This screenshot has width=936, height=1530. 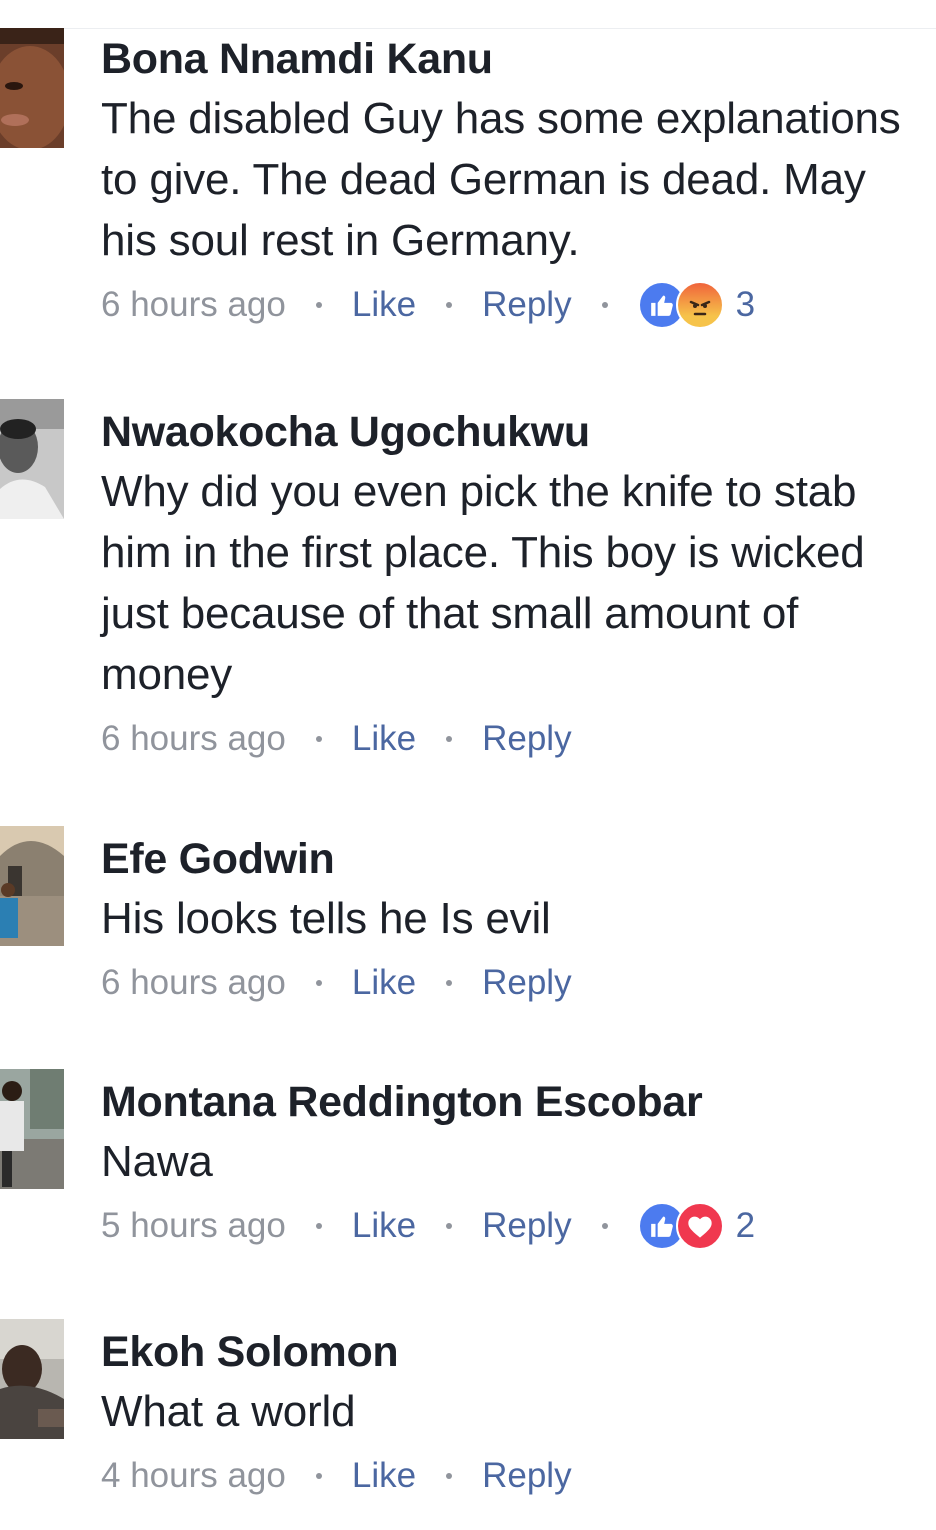 I want to click on top-divider, so click(x=468, y=28).